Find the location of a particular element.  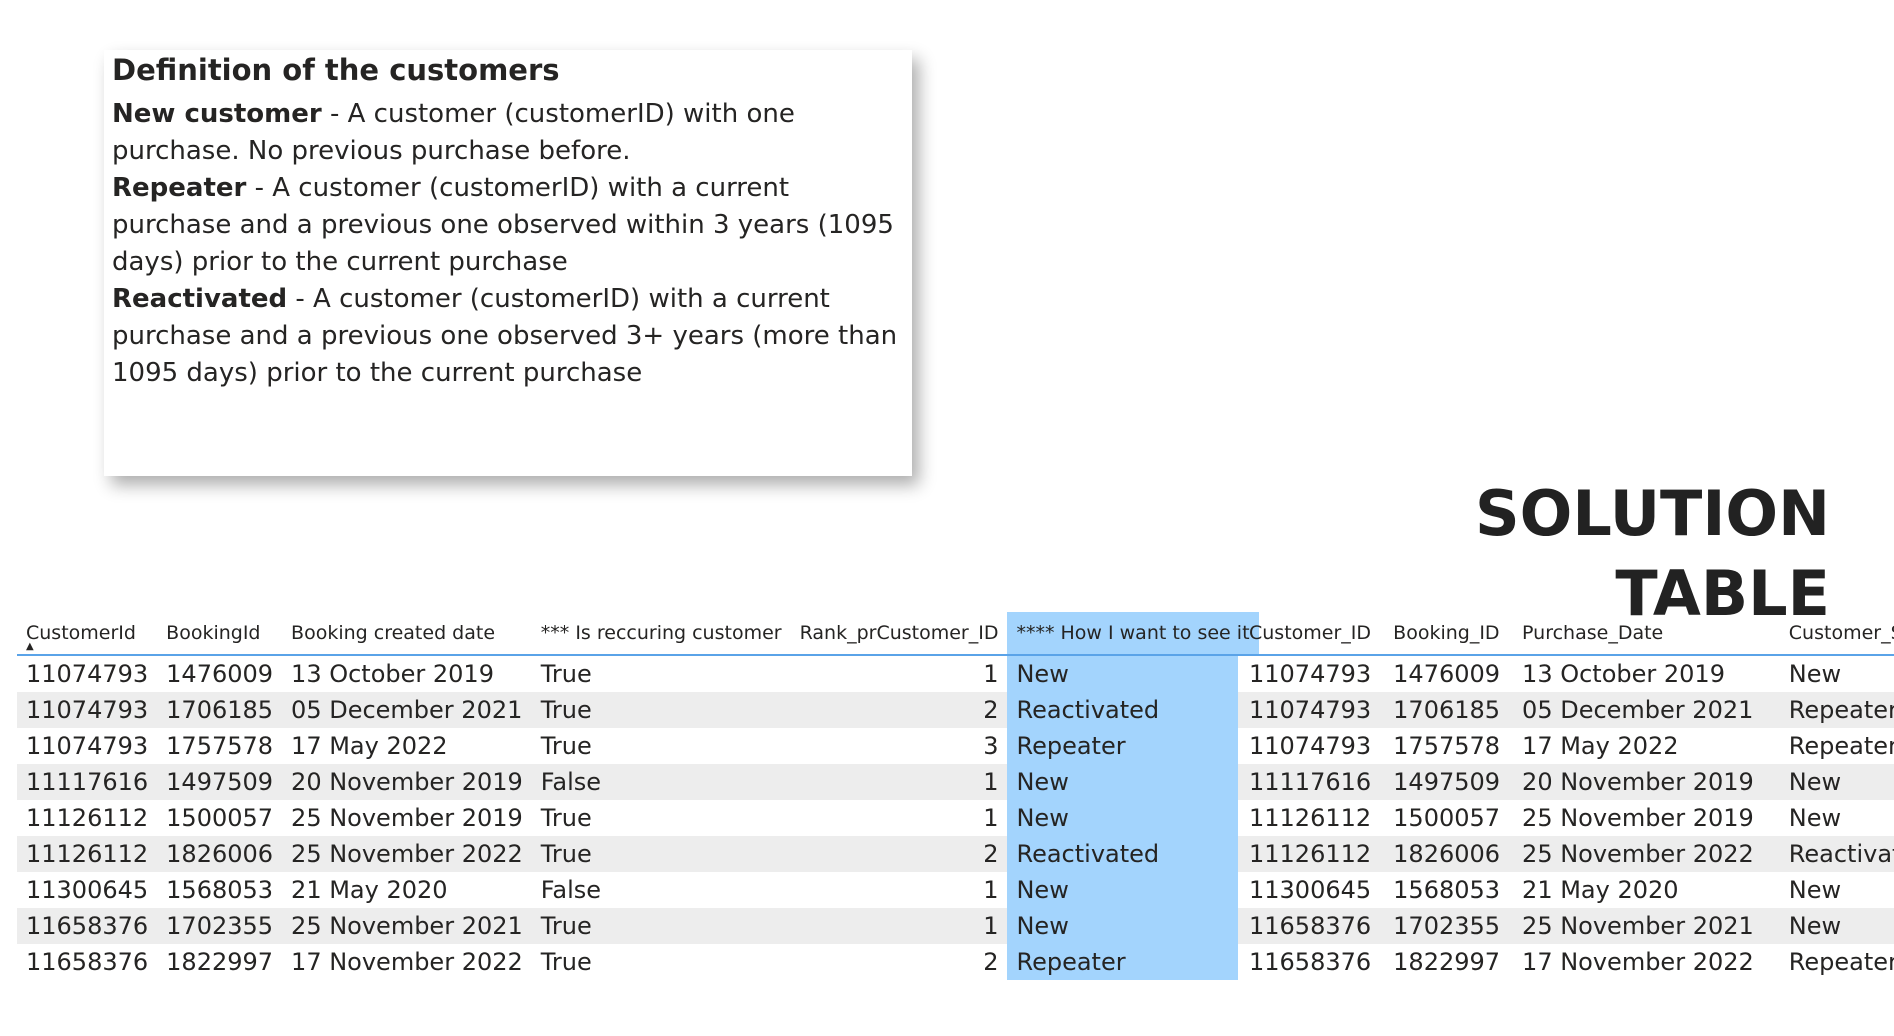

cell-bookingid: 1702355 is located at coordinates (220, 926).